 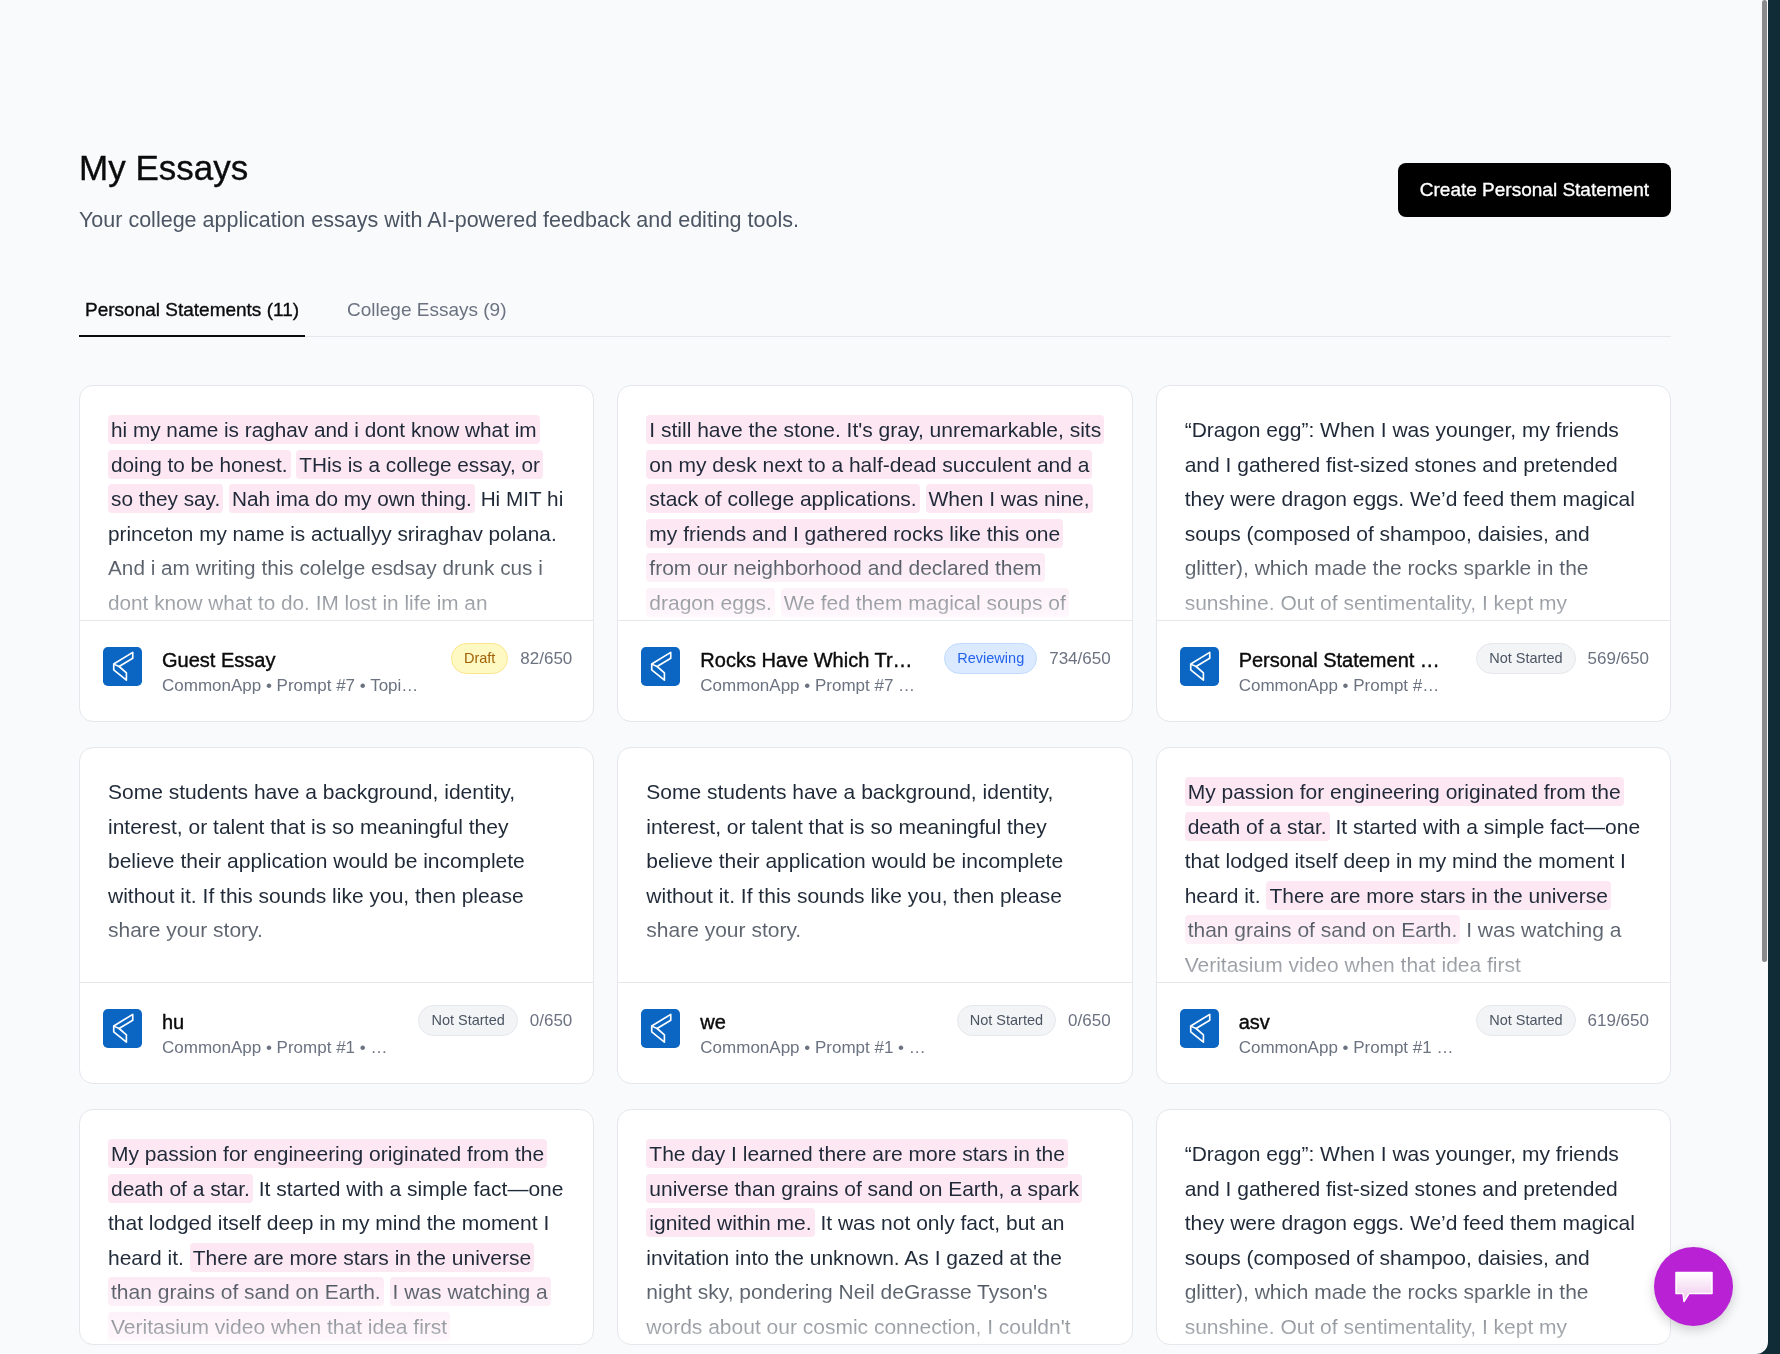 What do you see at coordinates (1534, 190) in the screenshot?
I see `create-personal-statement-button: Create Personal Statement` at bounding box center [1534, 190].